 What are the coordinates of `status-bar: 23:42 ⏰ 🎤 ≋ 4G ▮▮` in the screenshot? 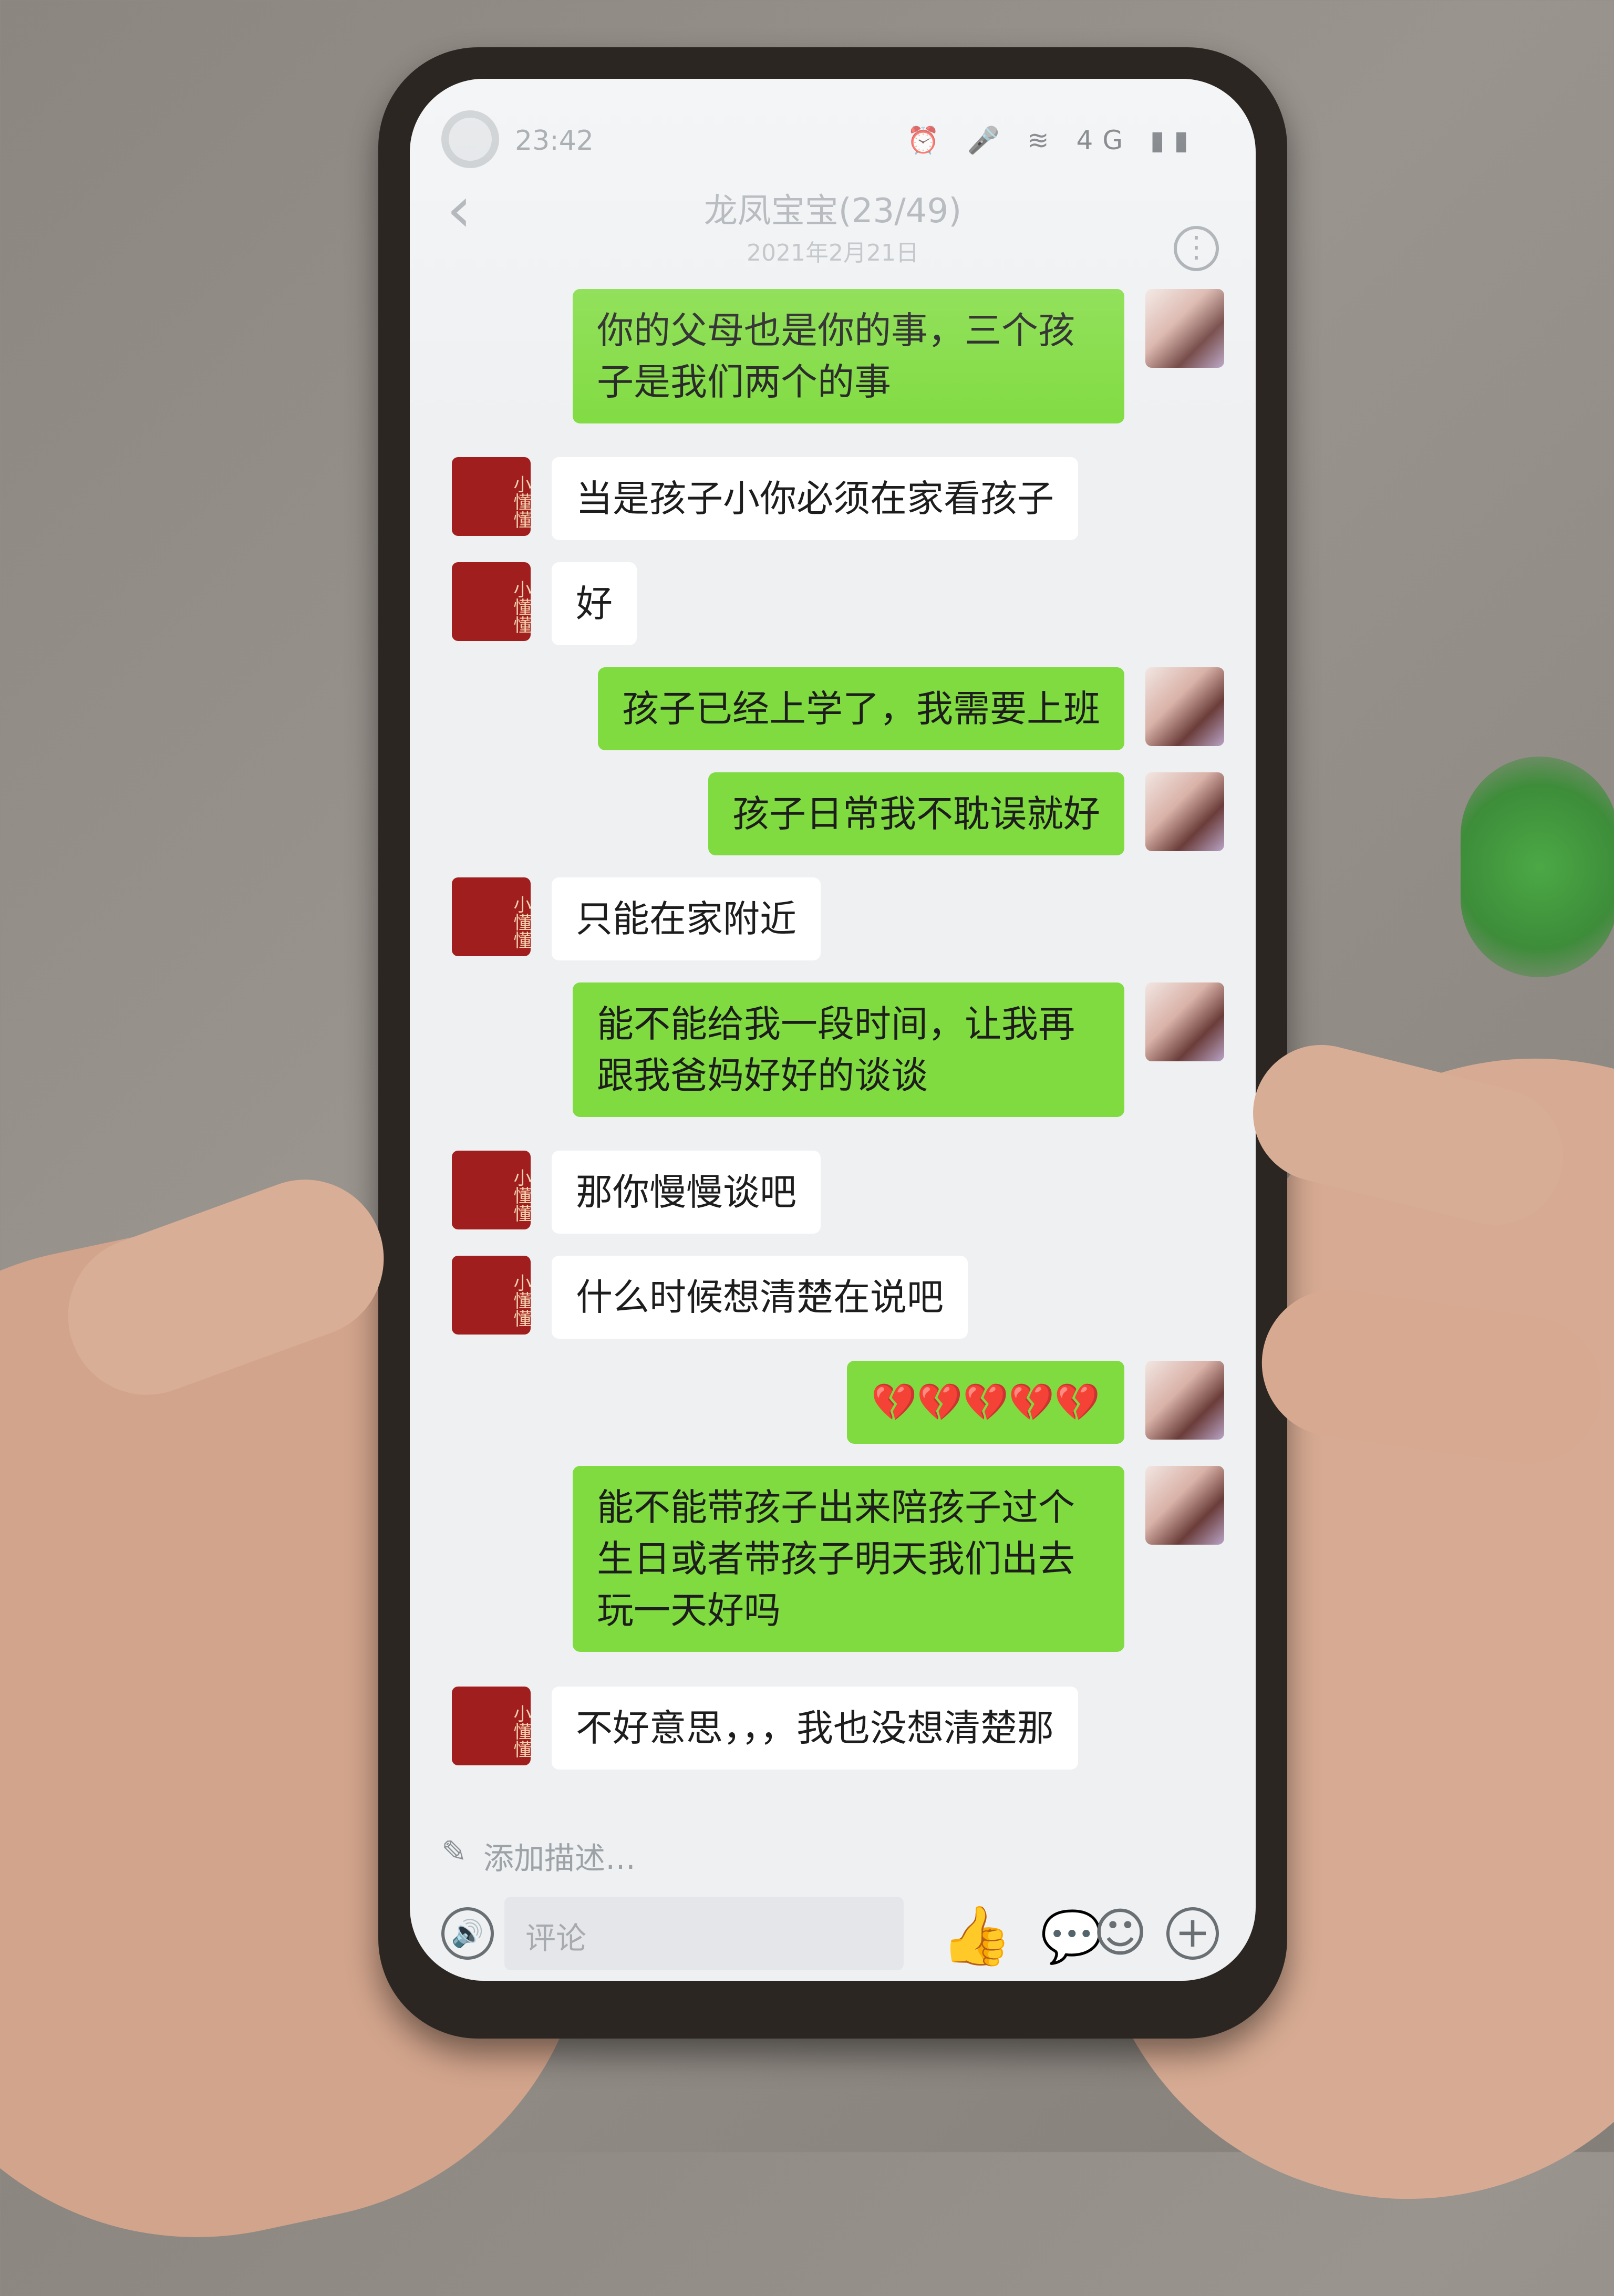 It's located at (833, 124).